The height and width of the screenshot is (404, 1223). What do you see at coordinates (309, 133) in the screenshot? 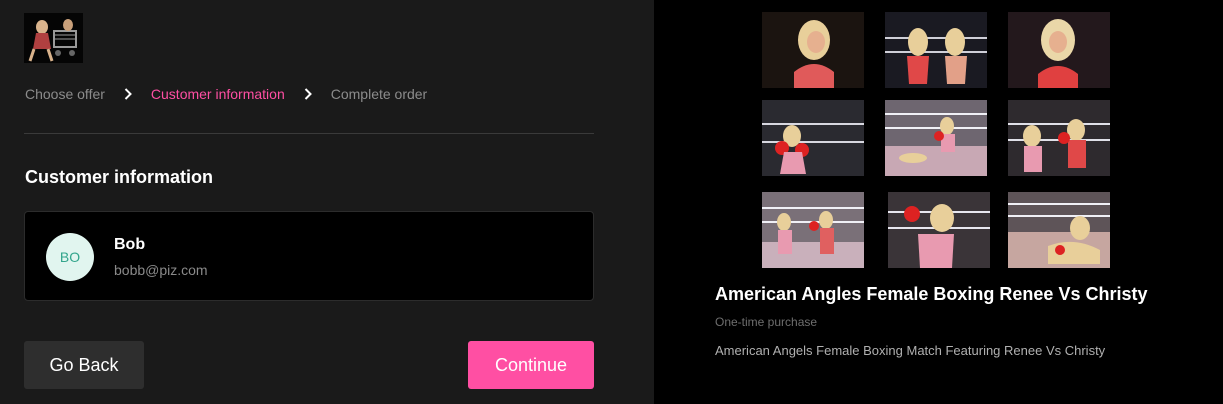
I see `divider` at bounding box center [309, 133].